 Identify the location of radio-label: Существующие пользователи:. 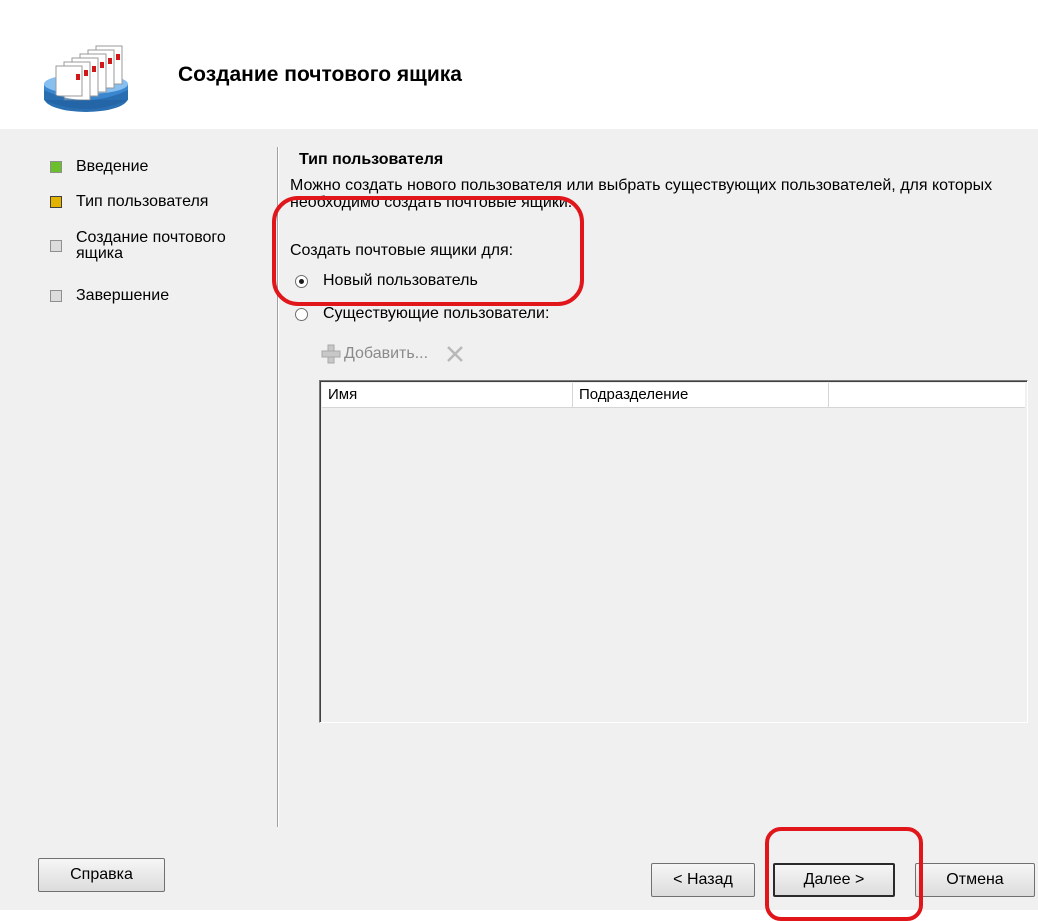
(436, 314).